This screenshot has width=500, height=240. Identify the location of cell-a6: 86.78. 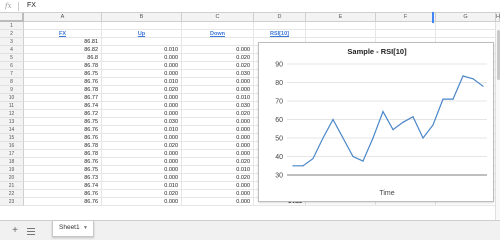
(63, 66).